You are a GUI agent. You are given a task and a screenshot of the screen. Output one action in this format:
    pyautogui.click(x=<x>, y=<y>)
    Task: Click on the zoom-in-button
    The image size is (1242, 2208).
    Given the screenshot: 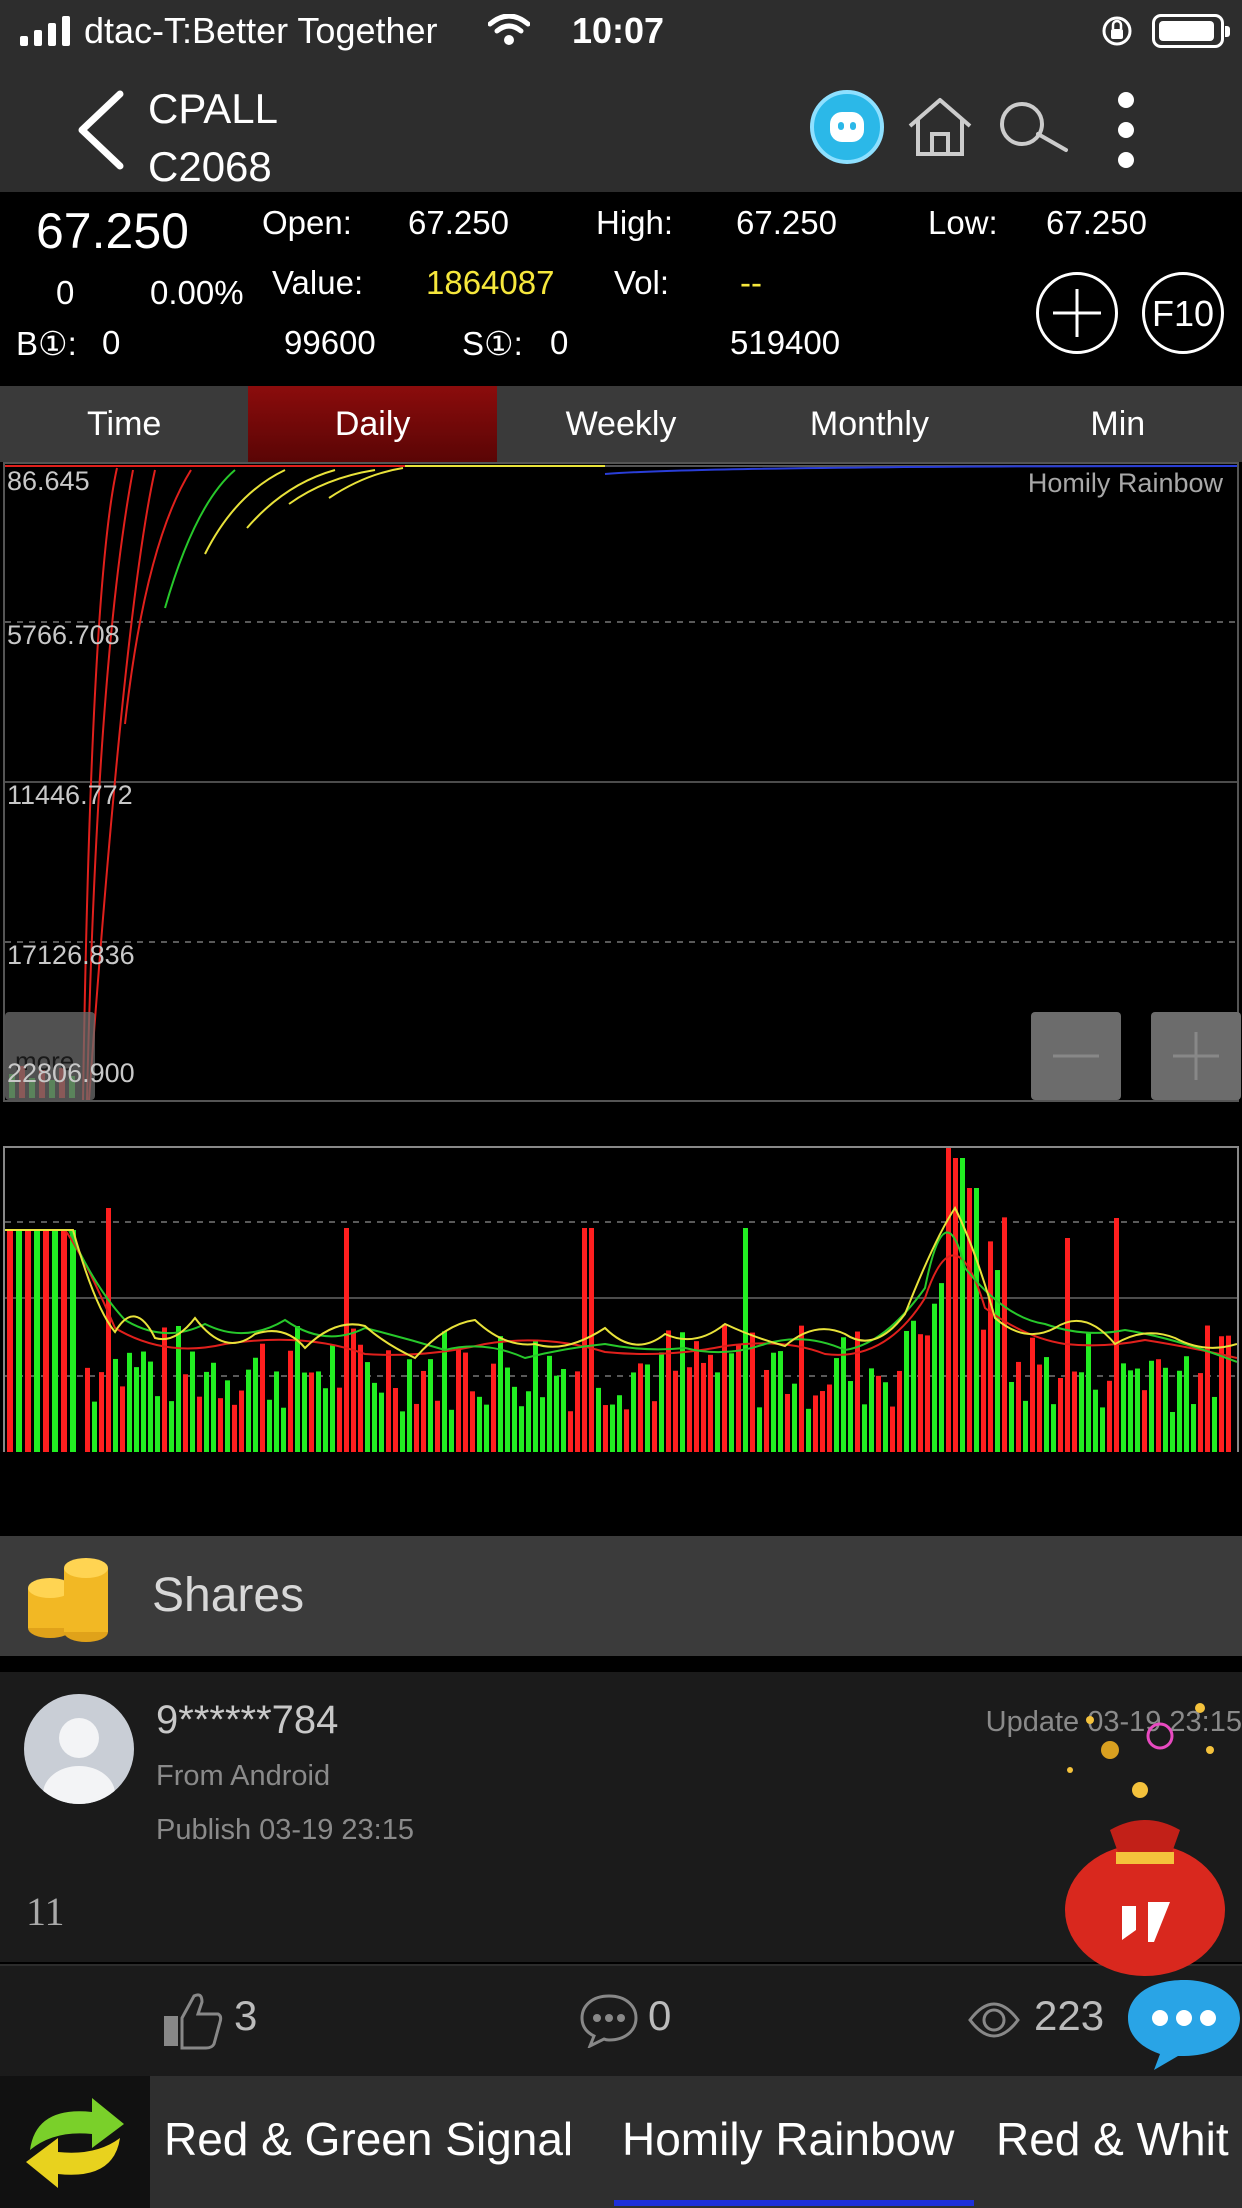 What is the action you would take?
    pyautogui.click(x=1196, y=1056)
    